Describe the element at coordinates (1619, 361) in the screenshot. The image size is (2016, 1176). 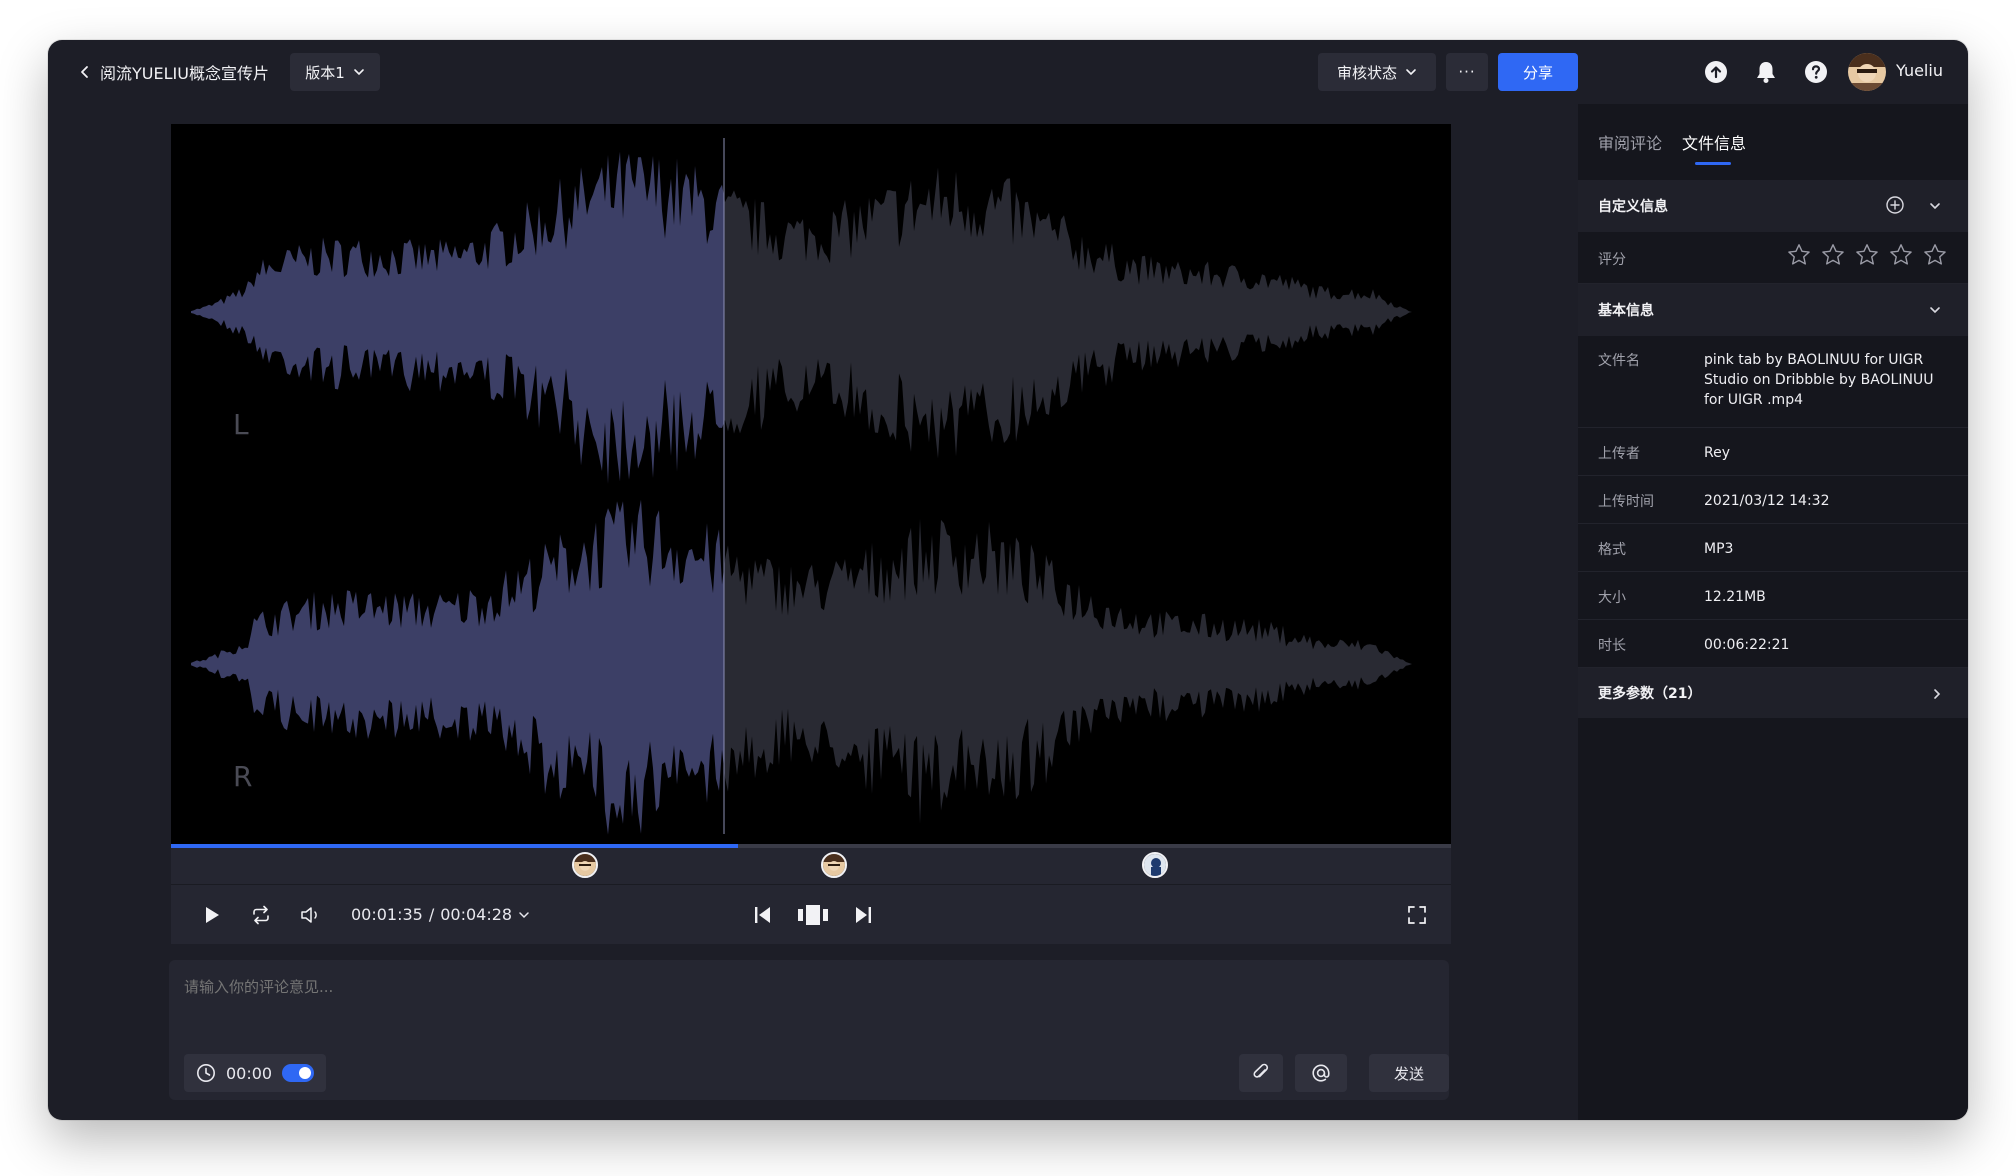
I see `info-key: 文件名` at that location.